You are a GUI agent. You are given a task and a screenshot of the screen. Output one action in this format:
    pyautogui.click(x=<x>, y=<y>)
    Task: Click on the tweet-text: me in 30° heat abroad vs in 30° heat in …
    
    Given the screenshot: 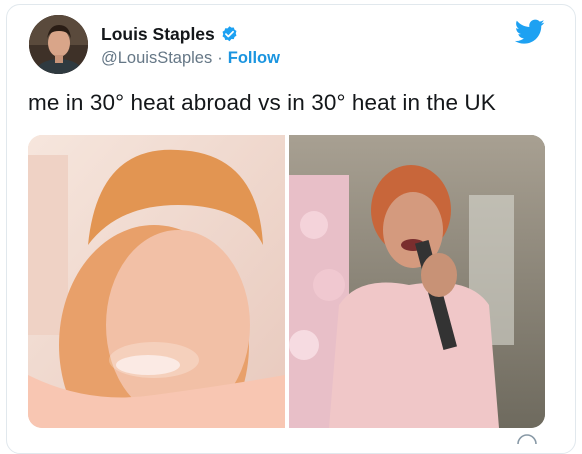 What is the action you would take?
    pyautogui.click(x=262, y=102)
    